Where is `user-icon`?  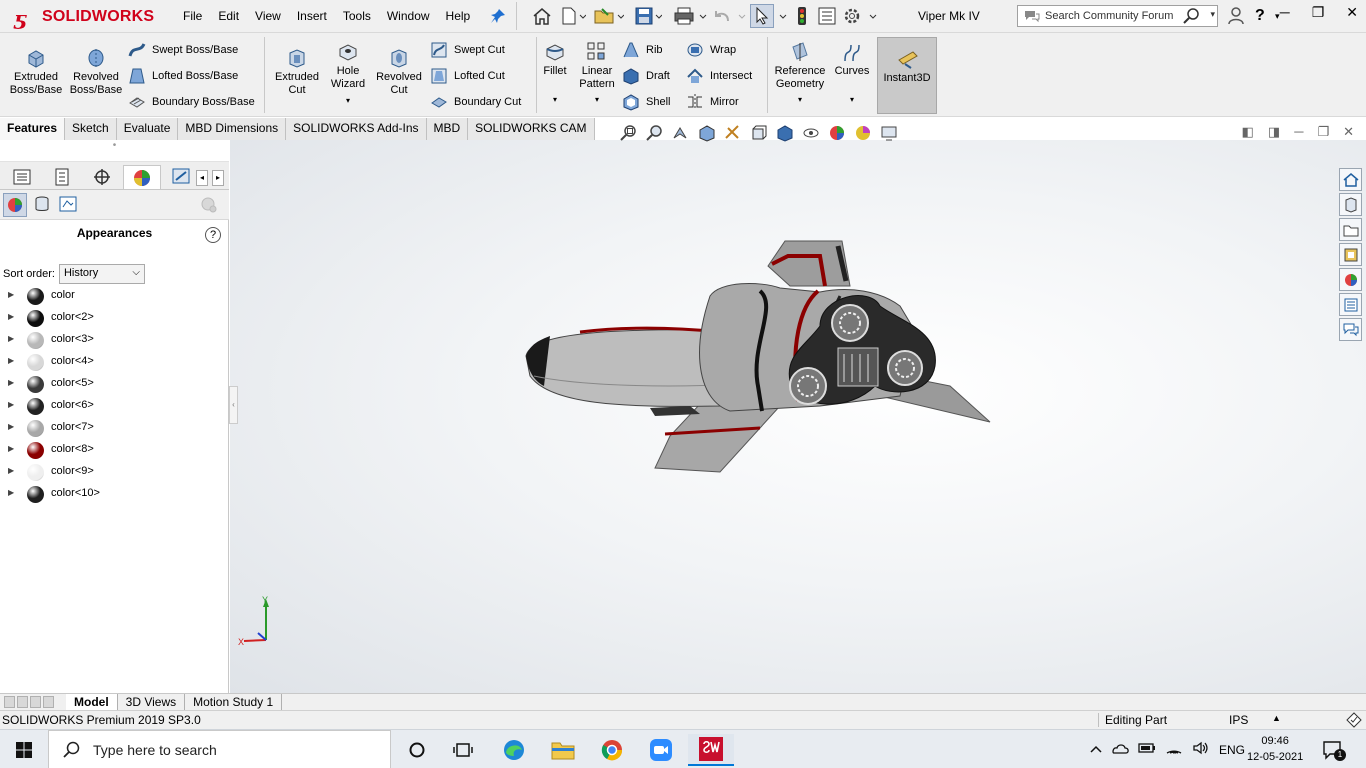 user-icon is located at coordinates (1236, 16).